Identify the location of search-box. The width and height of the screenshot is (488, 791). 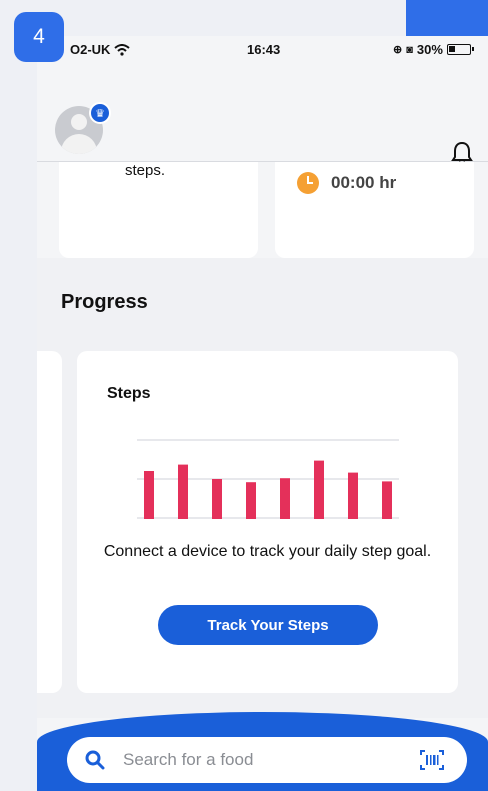
(267, 760).